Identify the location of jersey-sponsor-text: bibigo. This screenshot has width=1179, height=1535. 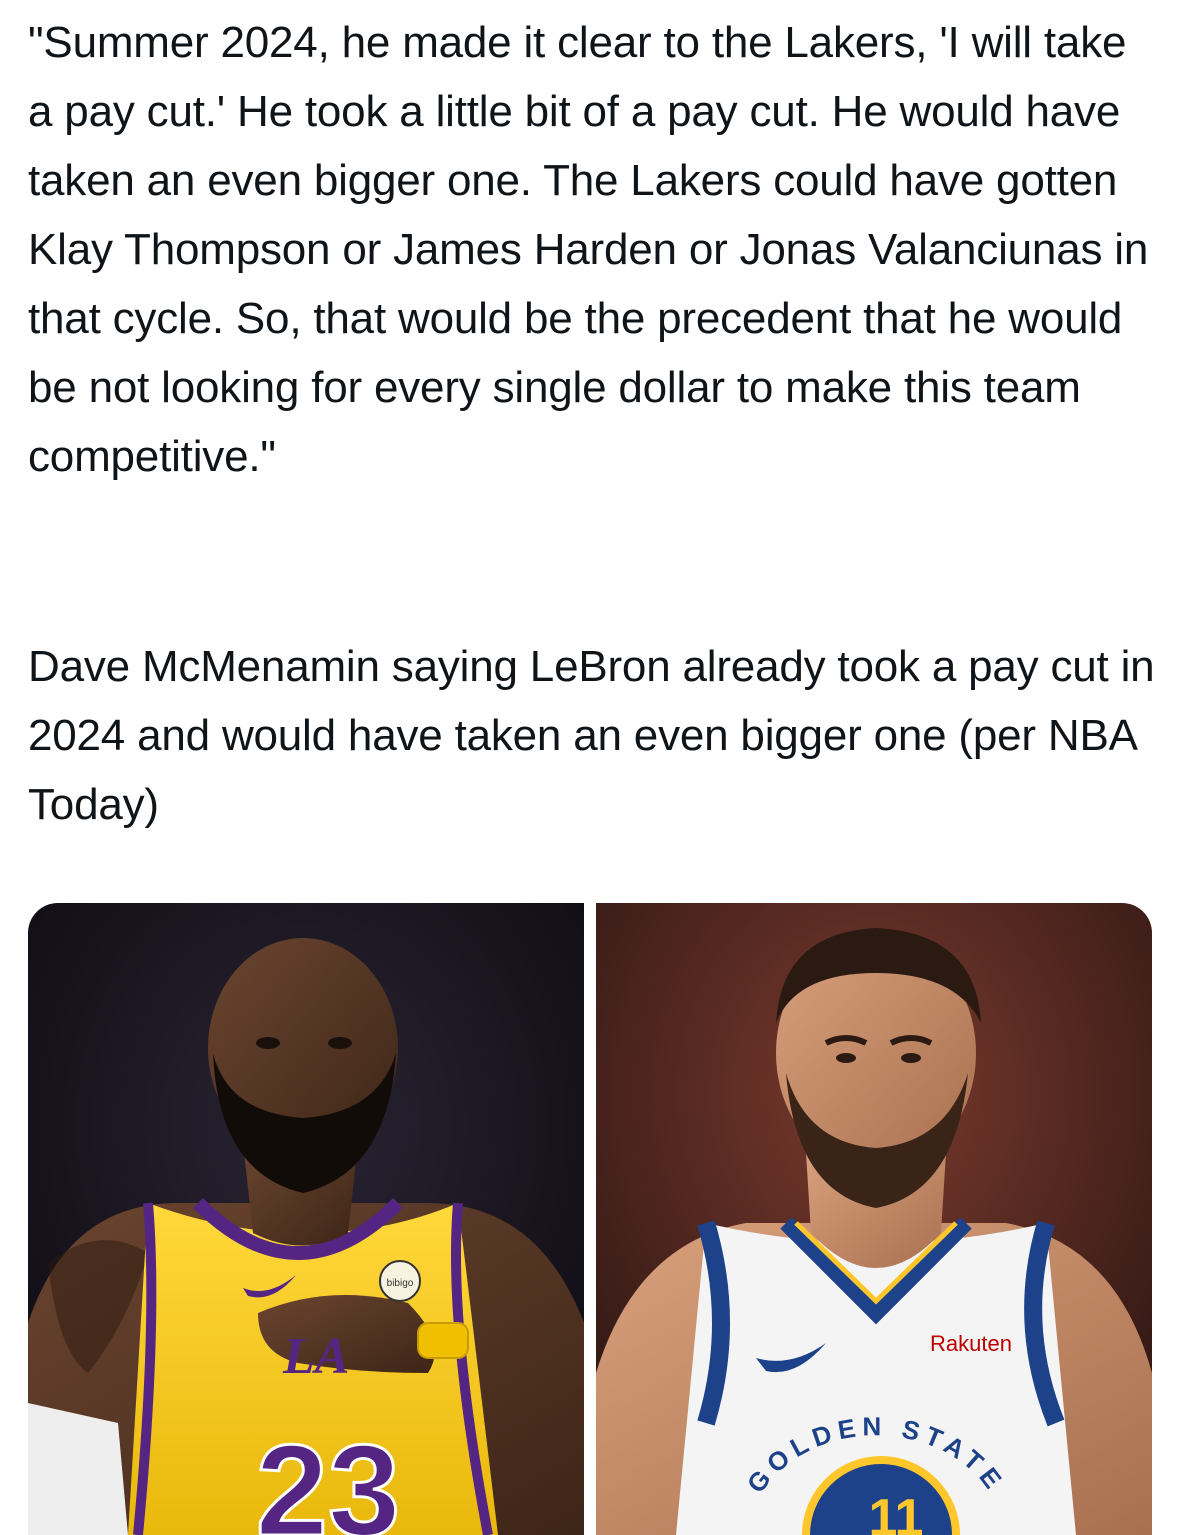
(400, 1283).